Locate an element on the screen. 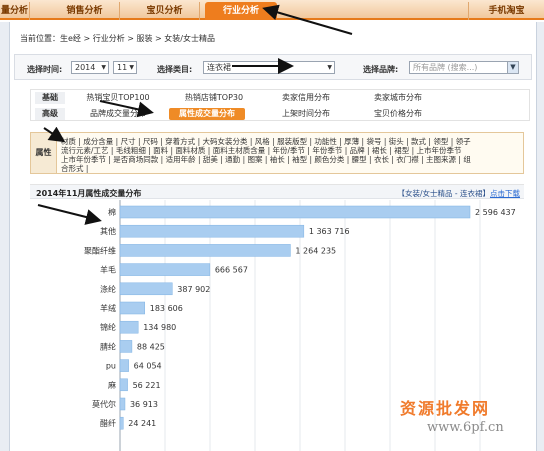 This screenshot has height=451, width=544. row-head-advanced: 高级 is located at coordinates (50, 114).